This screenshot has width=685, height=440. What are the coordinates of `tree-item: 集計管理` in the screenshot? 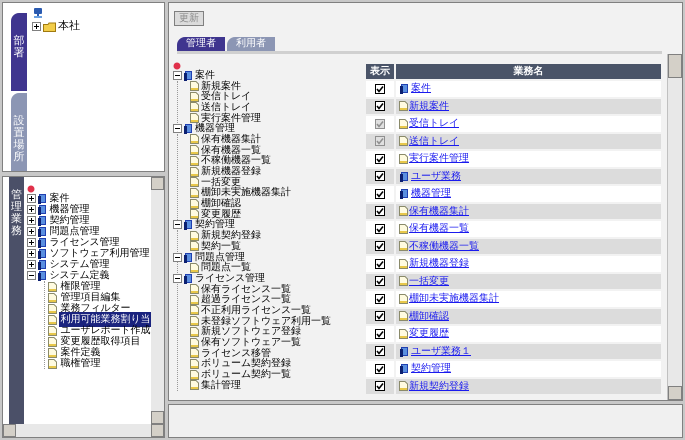 It's located at (221, 385).